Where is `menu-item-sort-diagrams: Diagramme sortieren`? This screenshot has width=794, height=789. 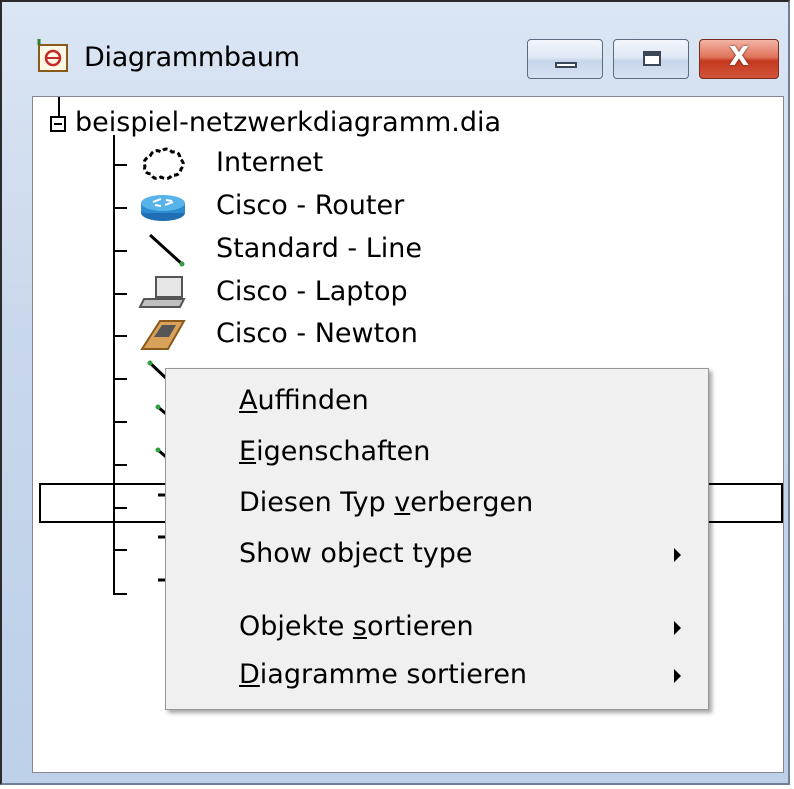
menu-item-sort-diagrams: Diagramme sortieren is located at coordinates (437, 676).